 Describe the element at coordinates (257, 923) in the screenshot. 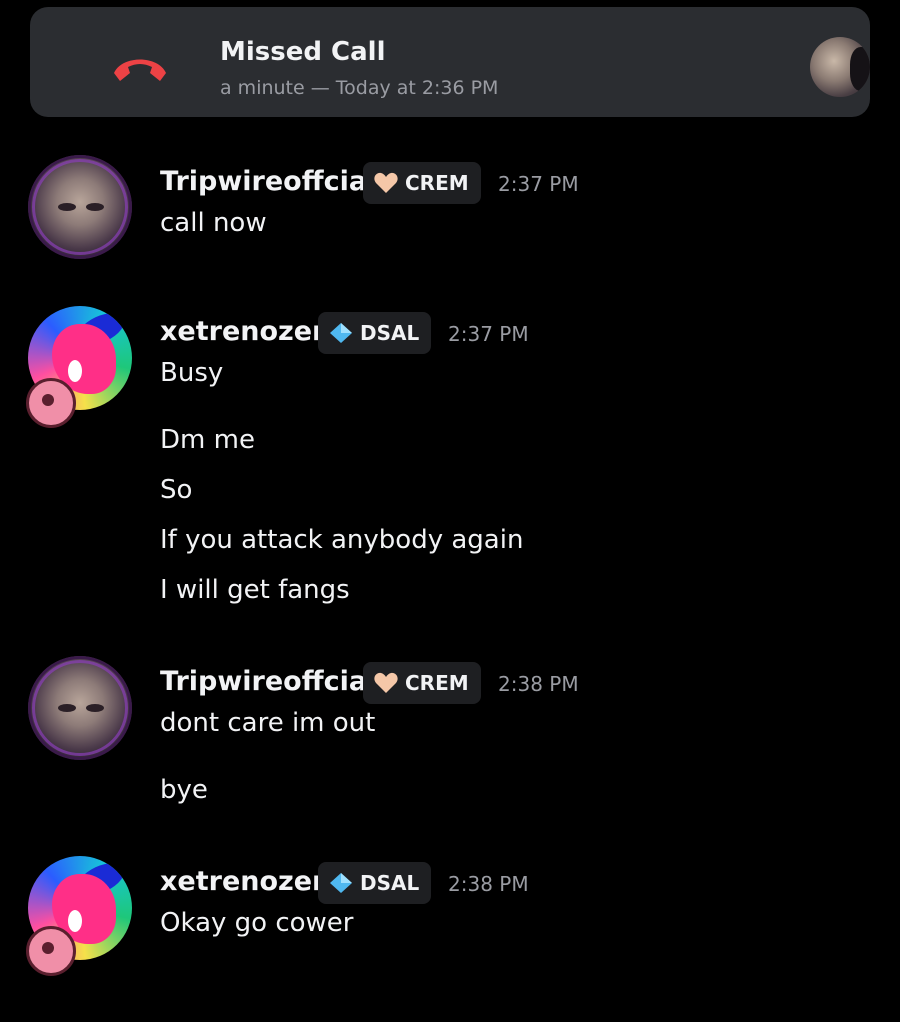

I see `message-text: Okay go cower` at that location.